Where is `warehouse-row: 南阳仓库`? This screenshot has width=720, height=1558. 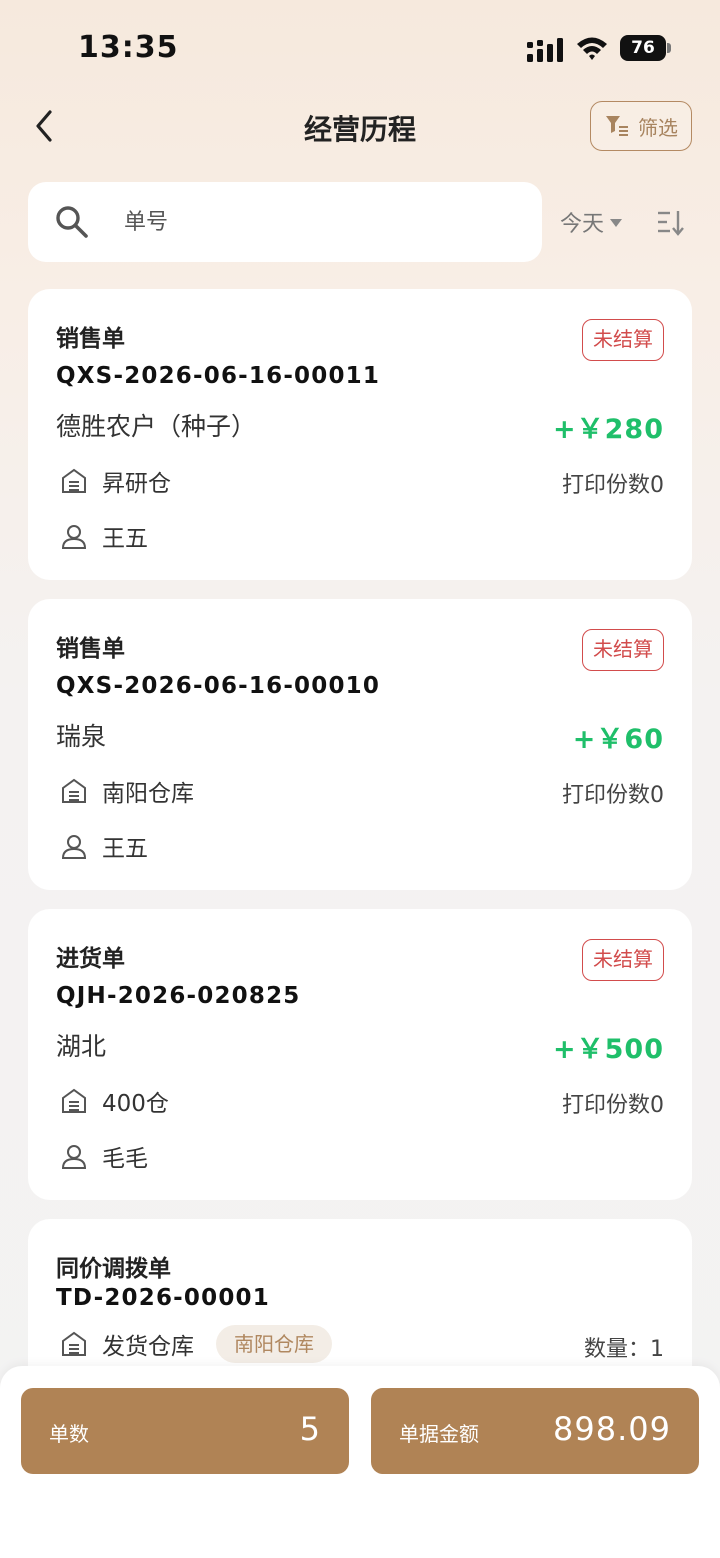
warehouse-row: 南阳仓库 is located at coordinates (127, 791).